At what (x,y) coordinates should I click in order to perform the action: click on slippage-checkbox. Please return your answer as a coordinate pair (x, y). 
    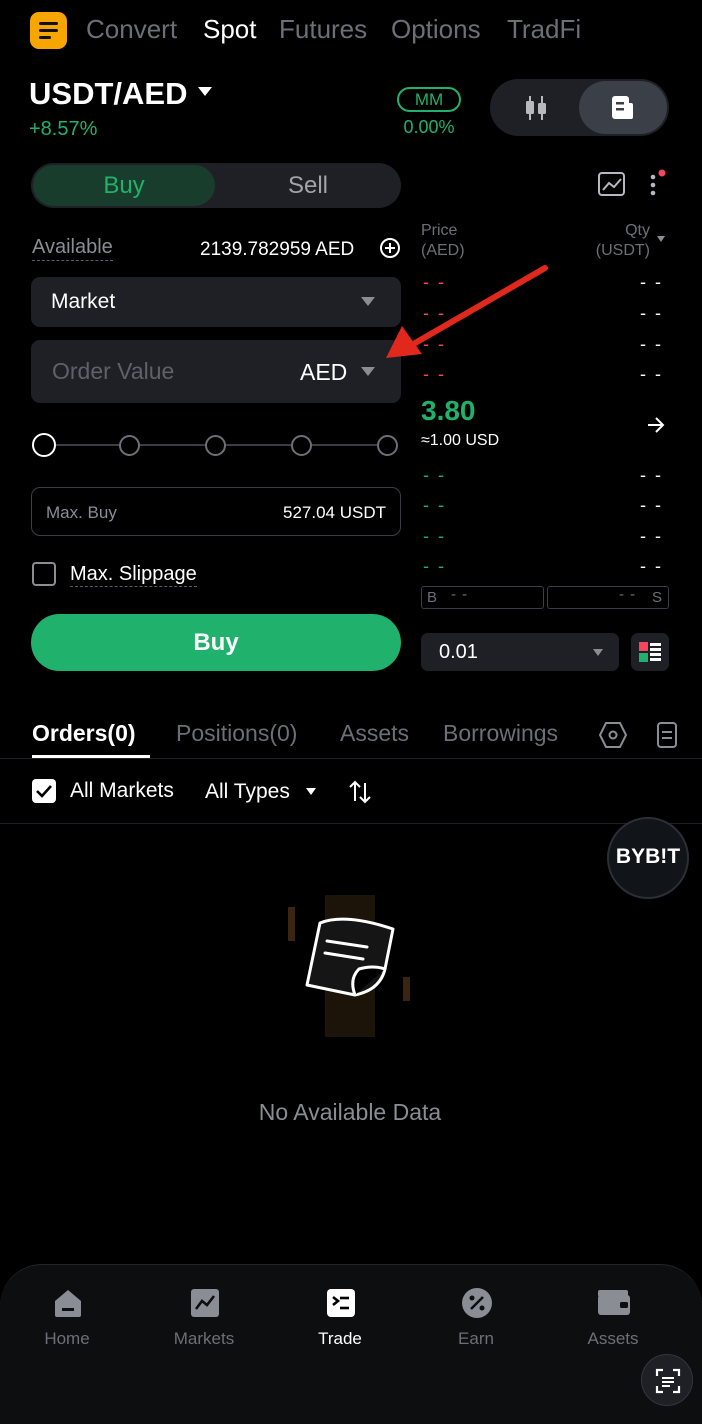
    Looking at the image, I should click on (44, 574).